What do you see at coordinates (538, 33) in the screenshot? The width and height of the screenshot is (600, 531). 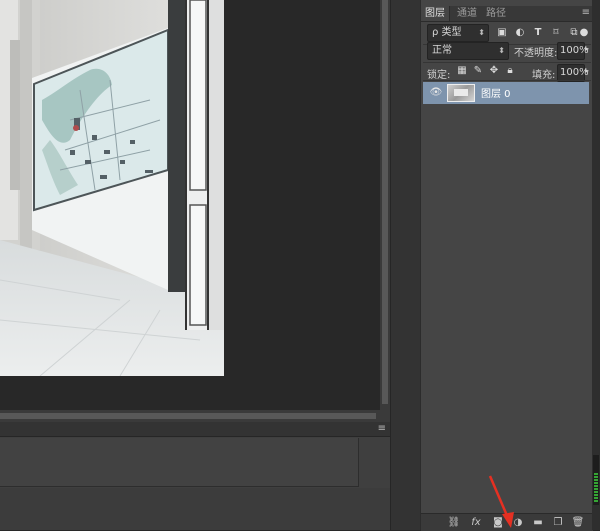 I see `filter-type-icon: T` at bounding box center [538, 33].